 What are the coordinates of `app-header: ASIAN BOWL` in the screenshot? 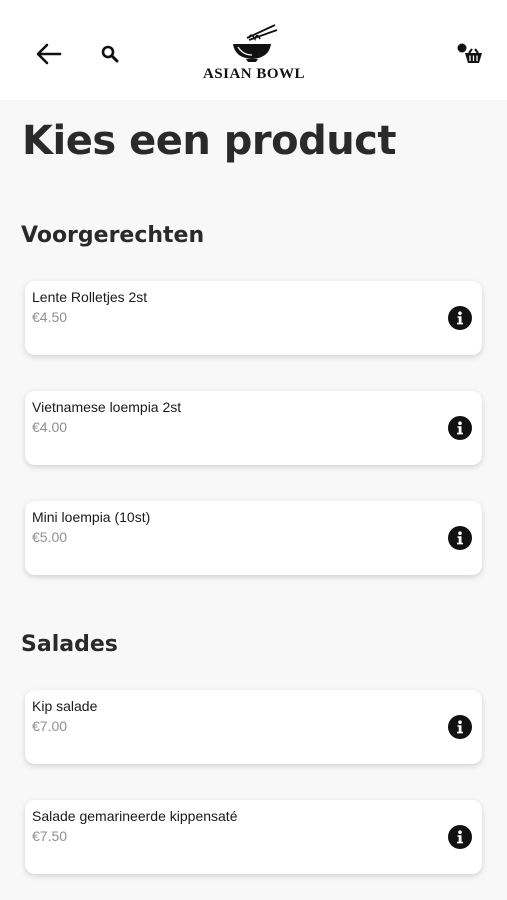 It's located at (253, 50).